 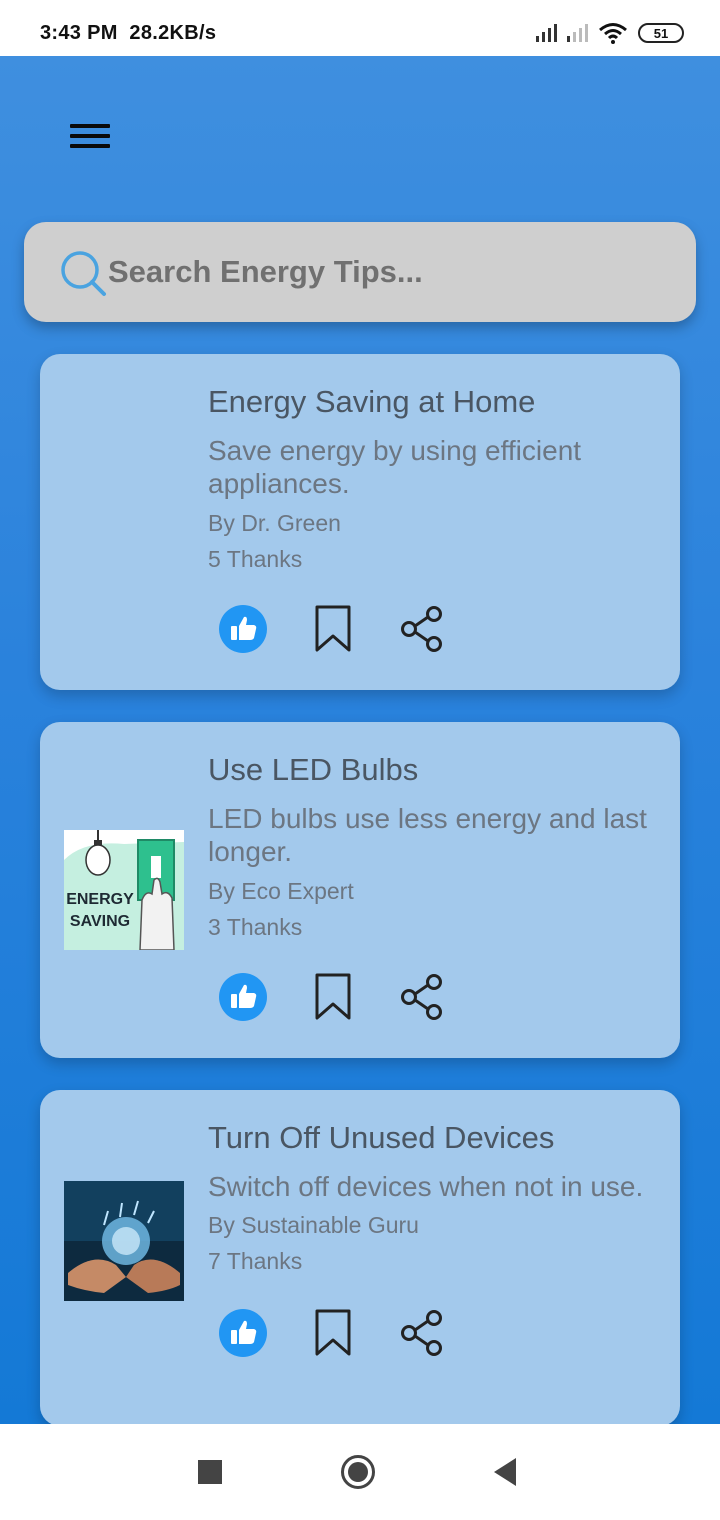 I want to click on tip-thanks: 7 Thanks, so click(x=255, y=1261).